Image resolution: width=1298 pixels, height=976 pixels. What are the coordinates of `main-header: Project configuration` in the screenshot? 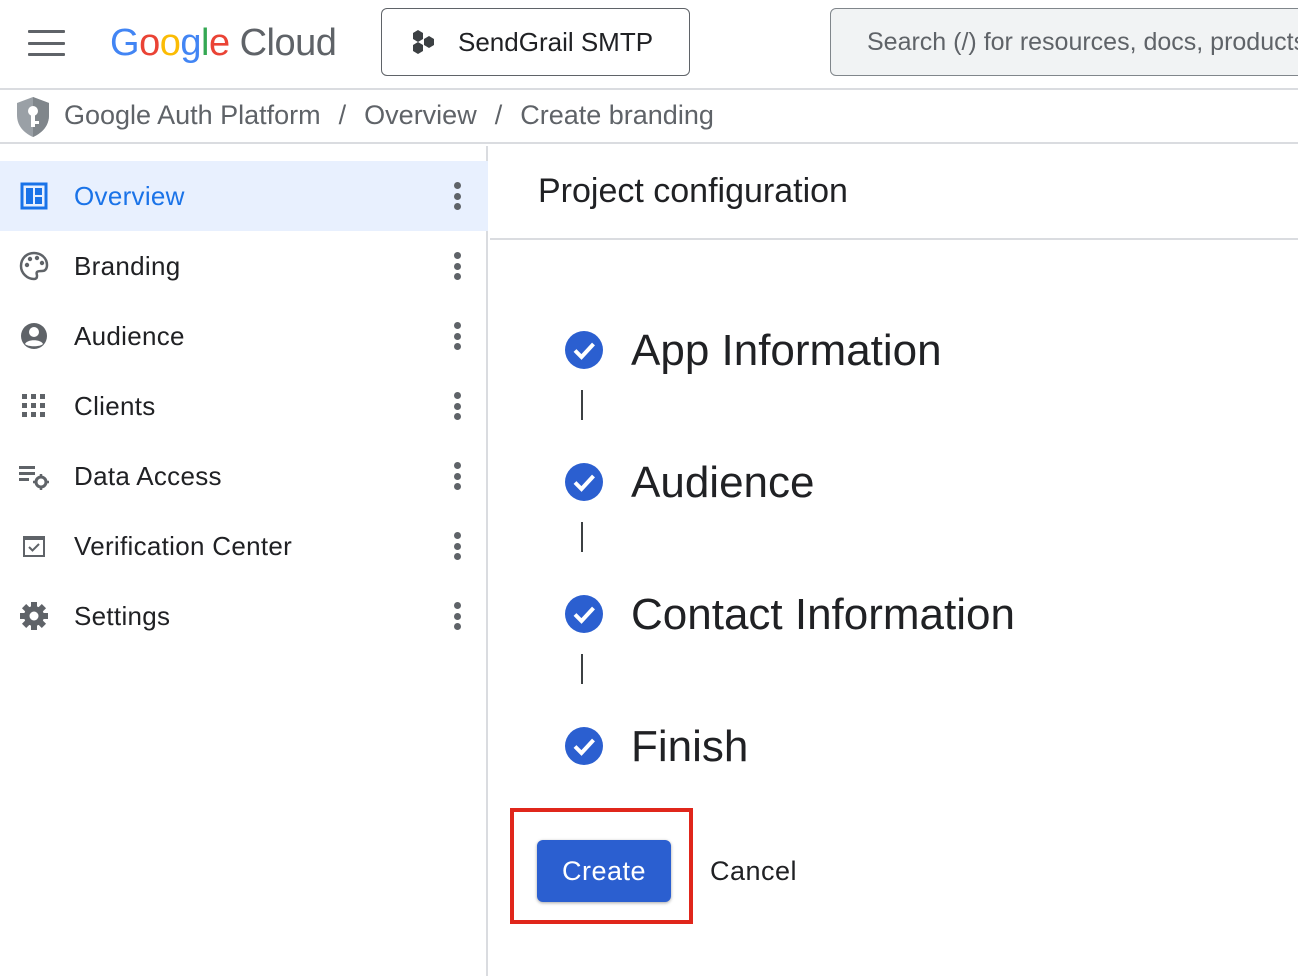 It's located at (894, 193).